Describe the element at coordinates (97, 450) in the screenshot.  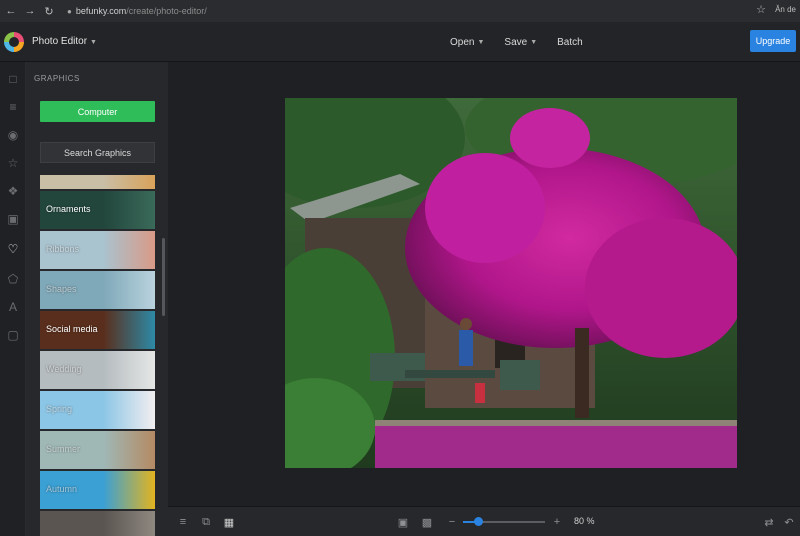
I see `graphics-category: Summer` at that location.